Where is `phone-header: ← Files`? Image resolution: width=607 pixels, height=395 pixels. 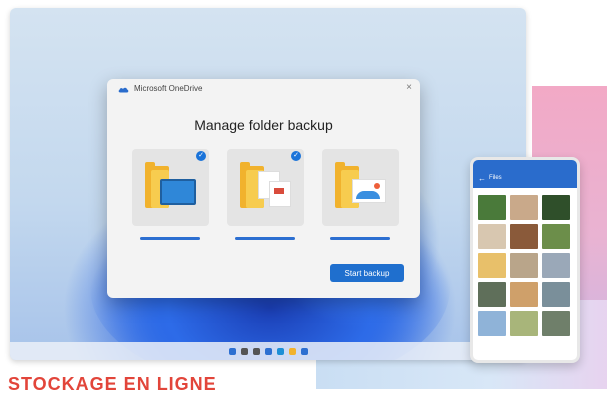
phone-header: ← Files is located at coordinates (525, 174).